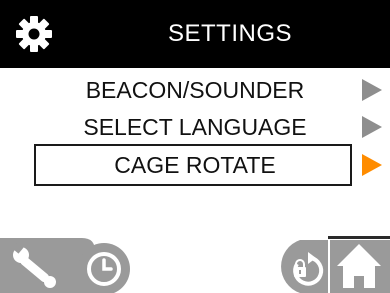  I want to click on menu-item-cage-rotate: CAGE ROTATE, so click(195, 165).